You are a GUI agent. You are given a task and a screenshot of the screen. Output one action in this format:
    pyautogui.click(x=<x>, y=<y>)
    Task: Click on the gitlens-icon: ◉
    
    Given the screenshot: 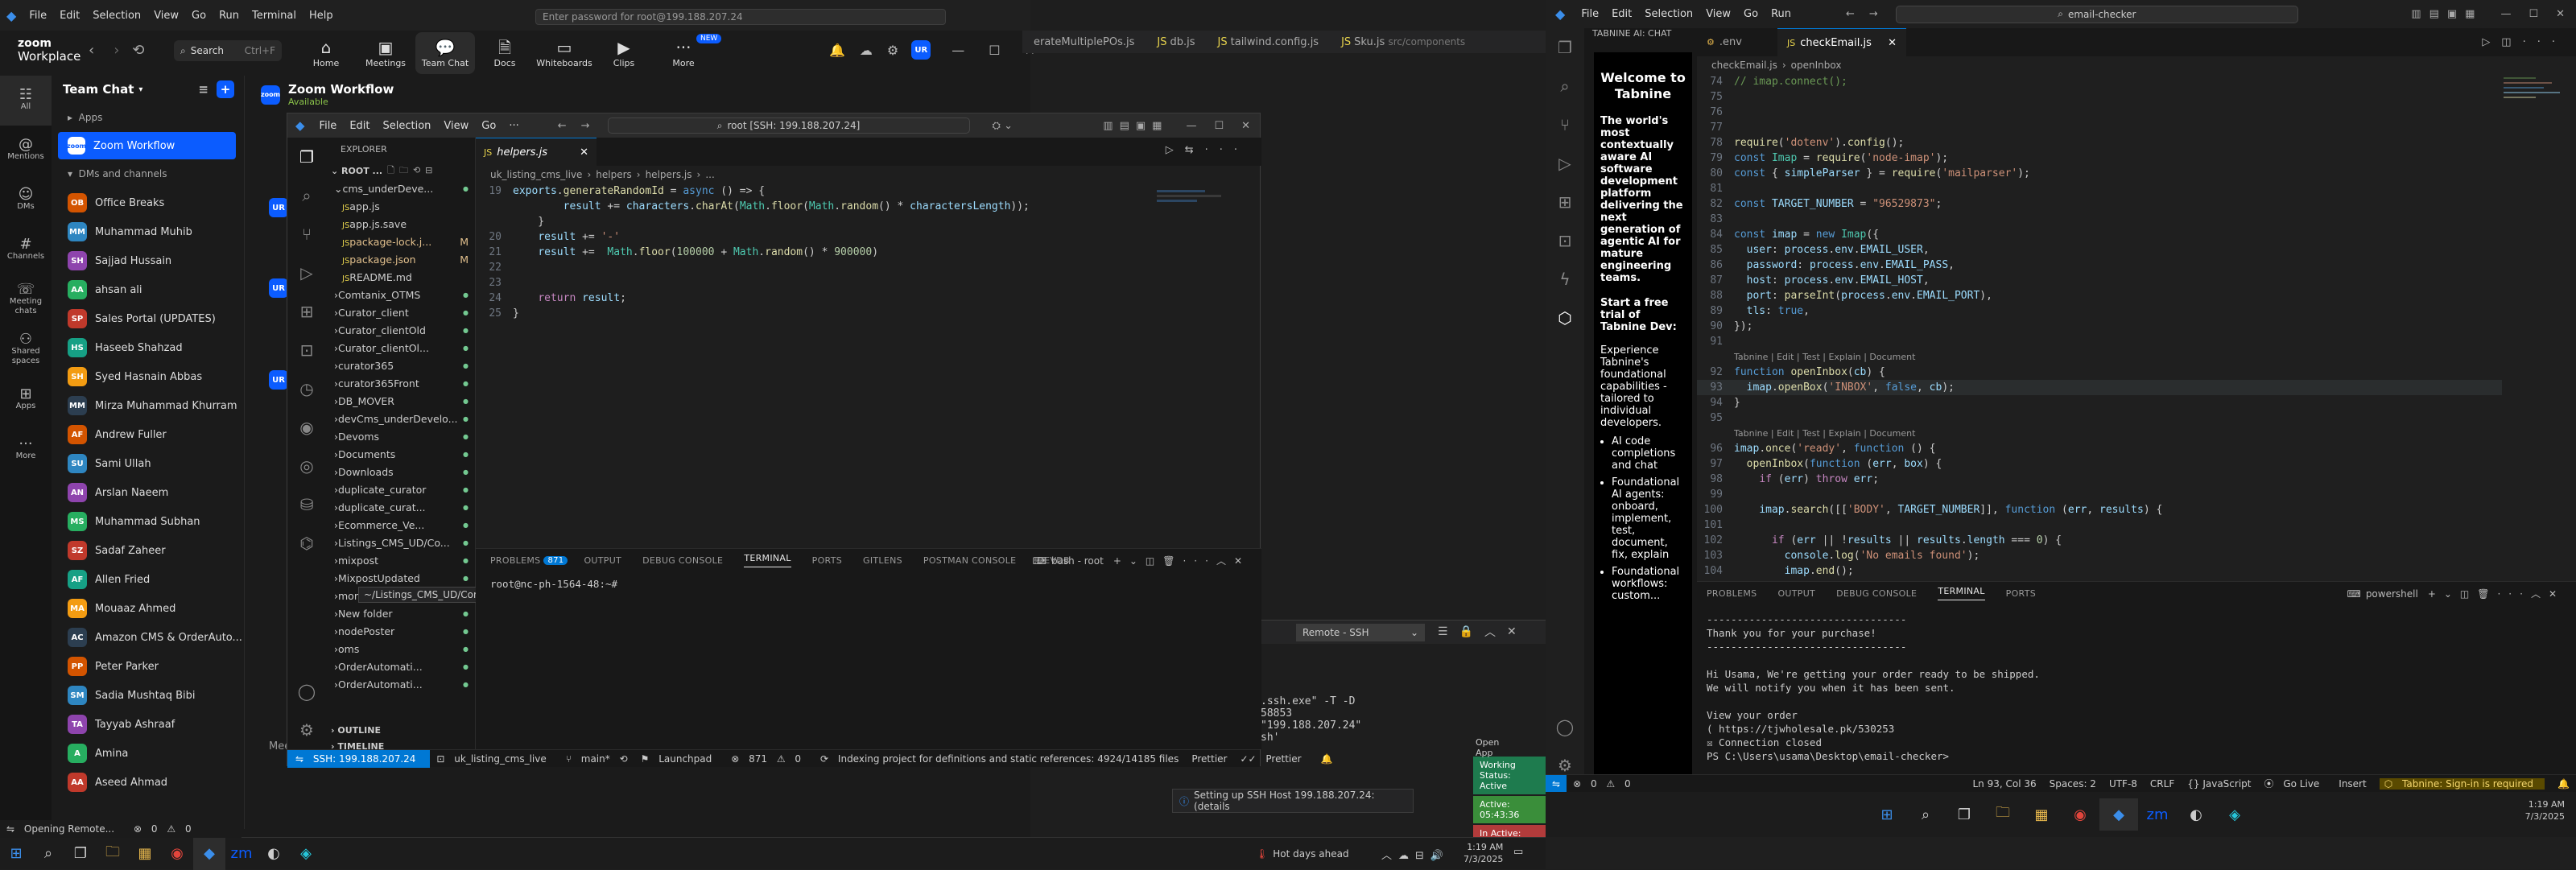 What is the action you would take?
    pyautogui.click(x=306, y=427)
    